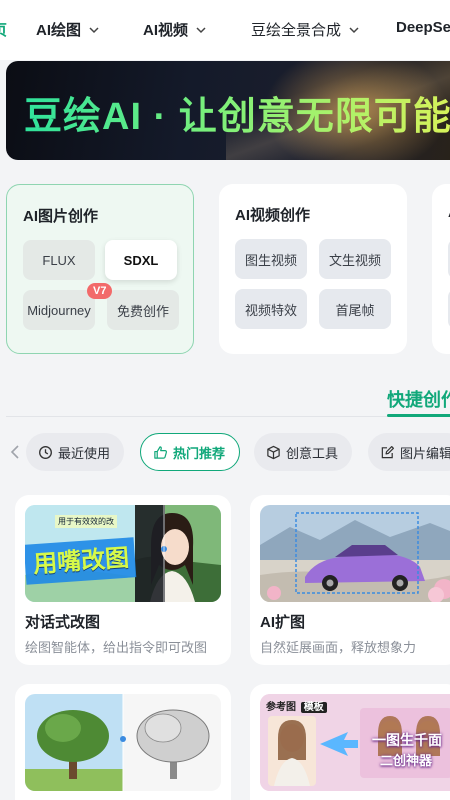 This screenshot has width=450, height=800. Describe the element at coordinates (273, 452) in the screenshot. I see `cube-icon` at that location.